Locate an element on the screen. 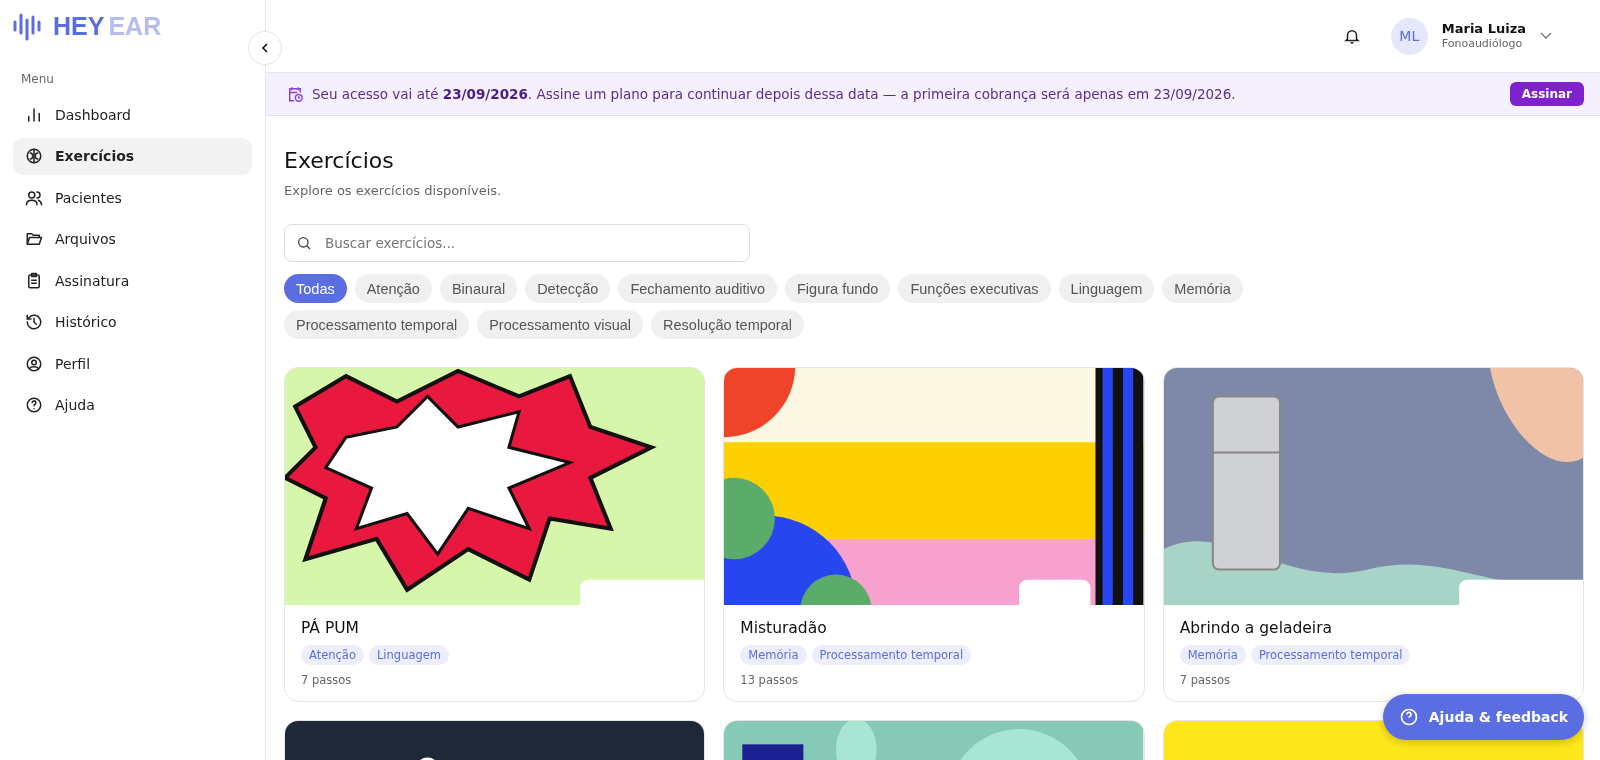 Image resolution: width=1600 pixels, height=760 pixels. step-count: 13 passos is located at coordinates (769, 680).